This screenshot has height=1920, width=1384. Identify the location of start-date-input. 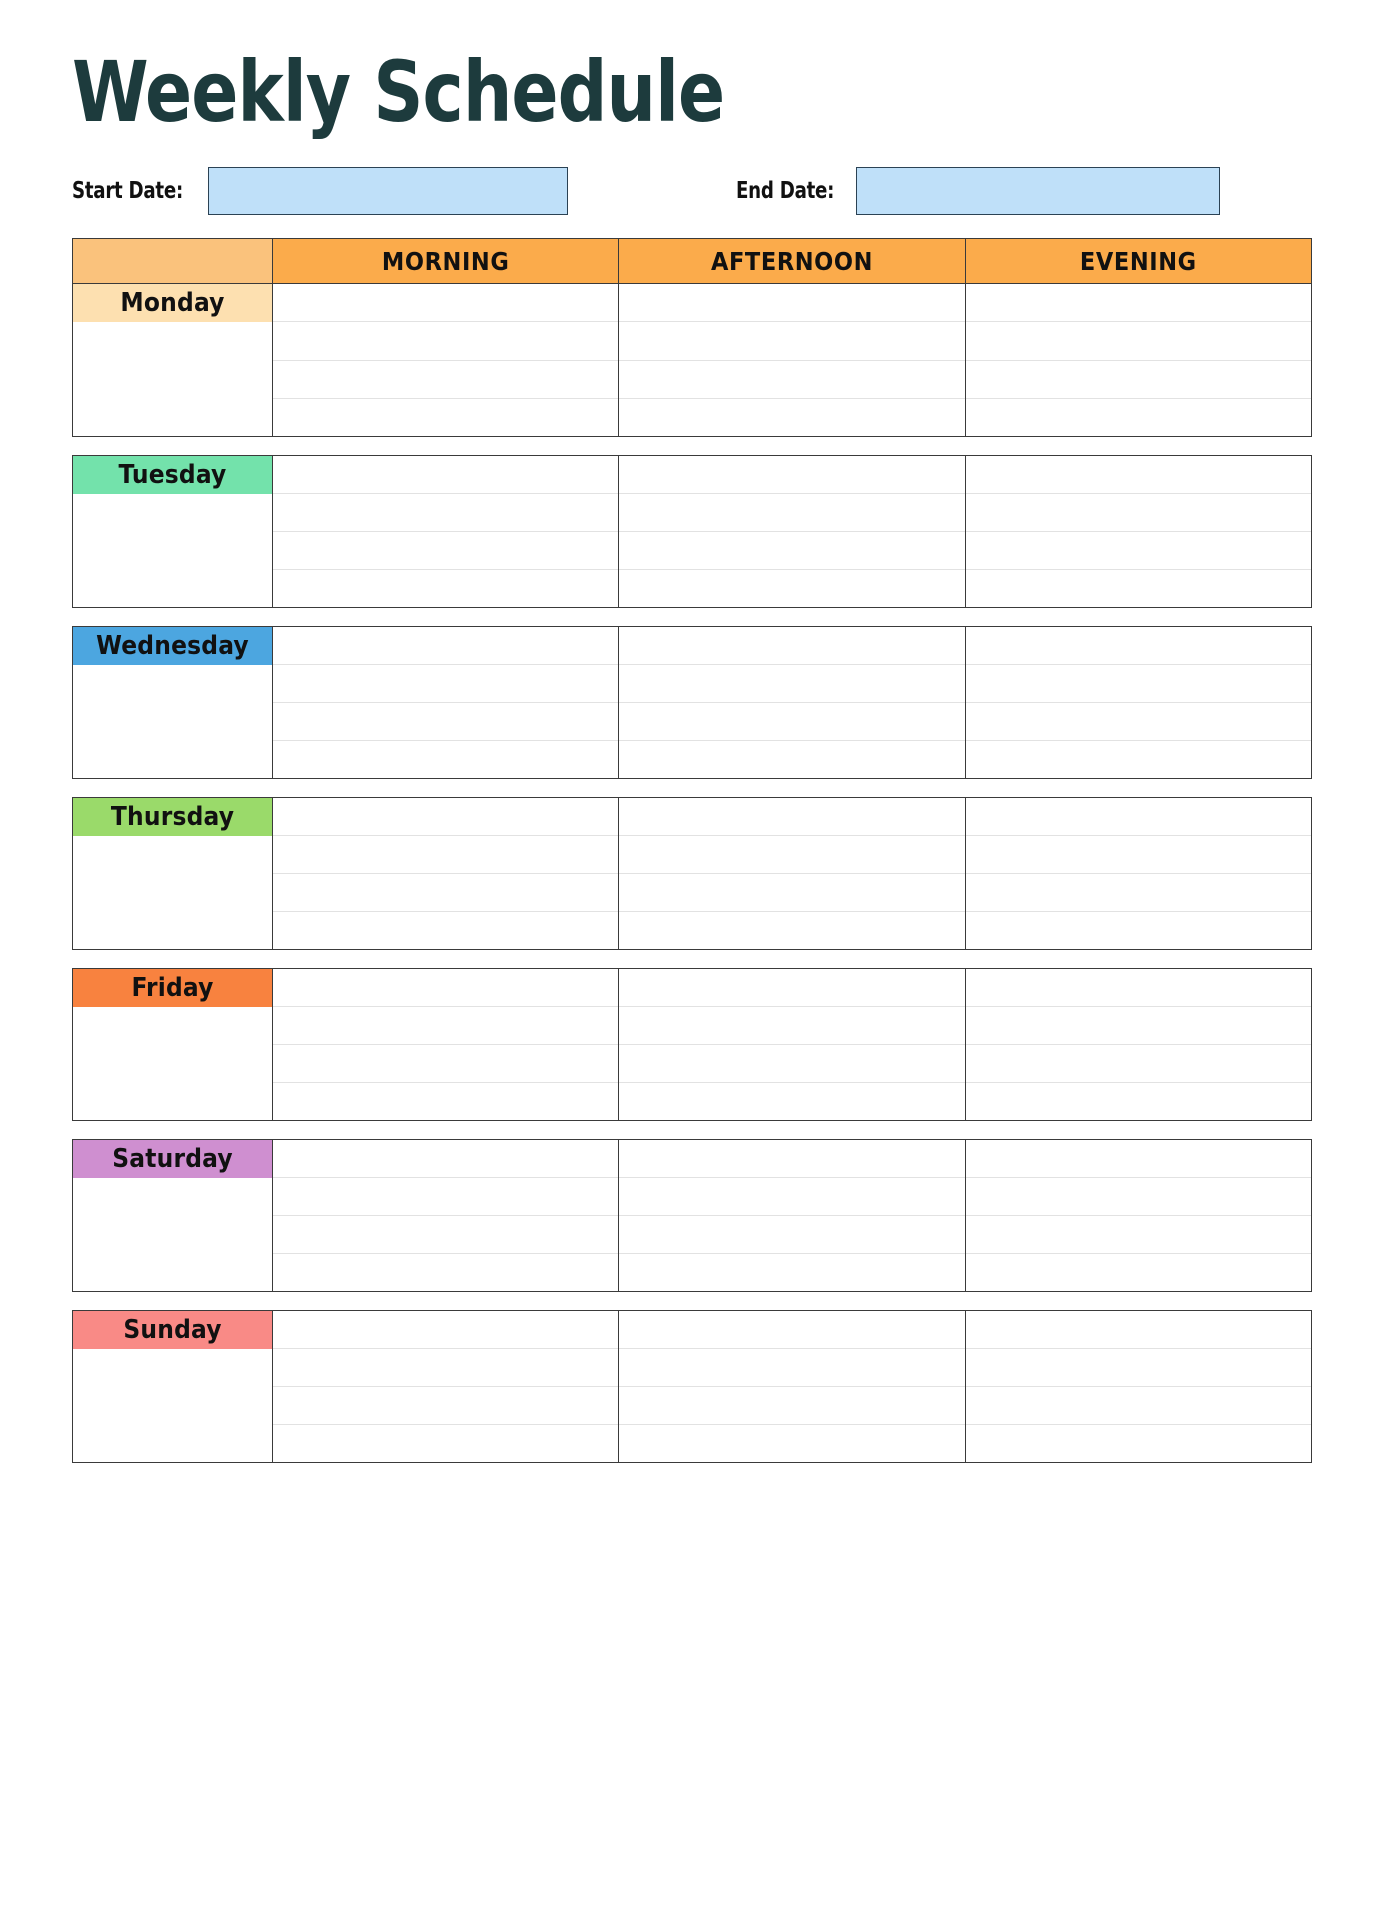
(388, 191).